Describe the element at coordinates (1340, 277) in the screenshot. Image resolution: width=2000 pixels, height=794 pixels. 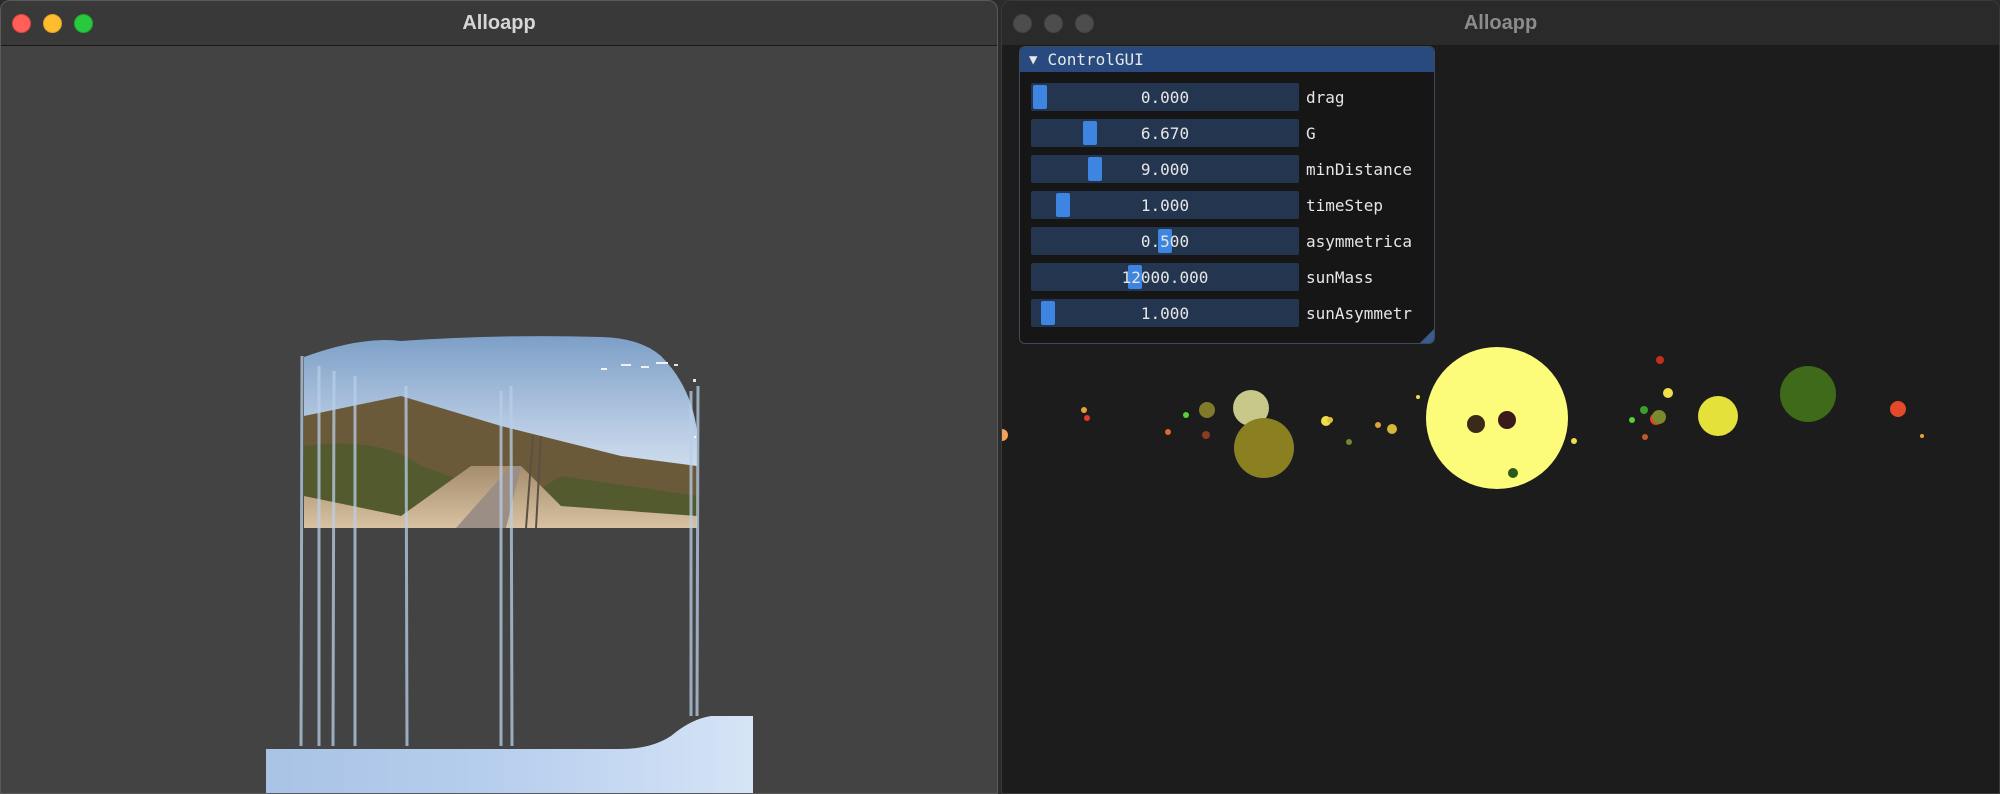
I see `slider-label: sunMass` at that location.